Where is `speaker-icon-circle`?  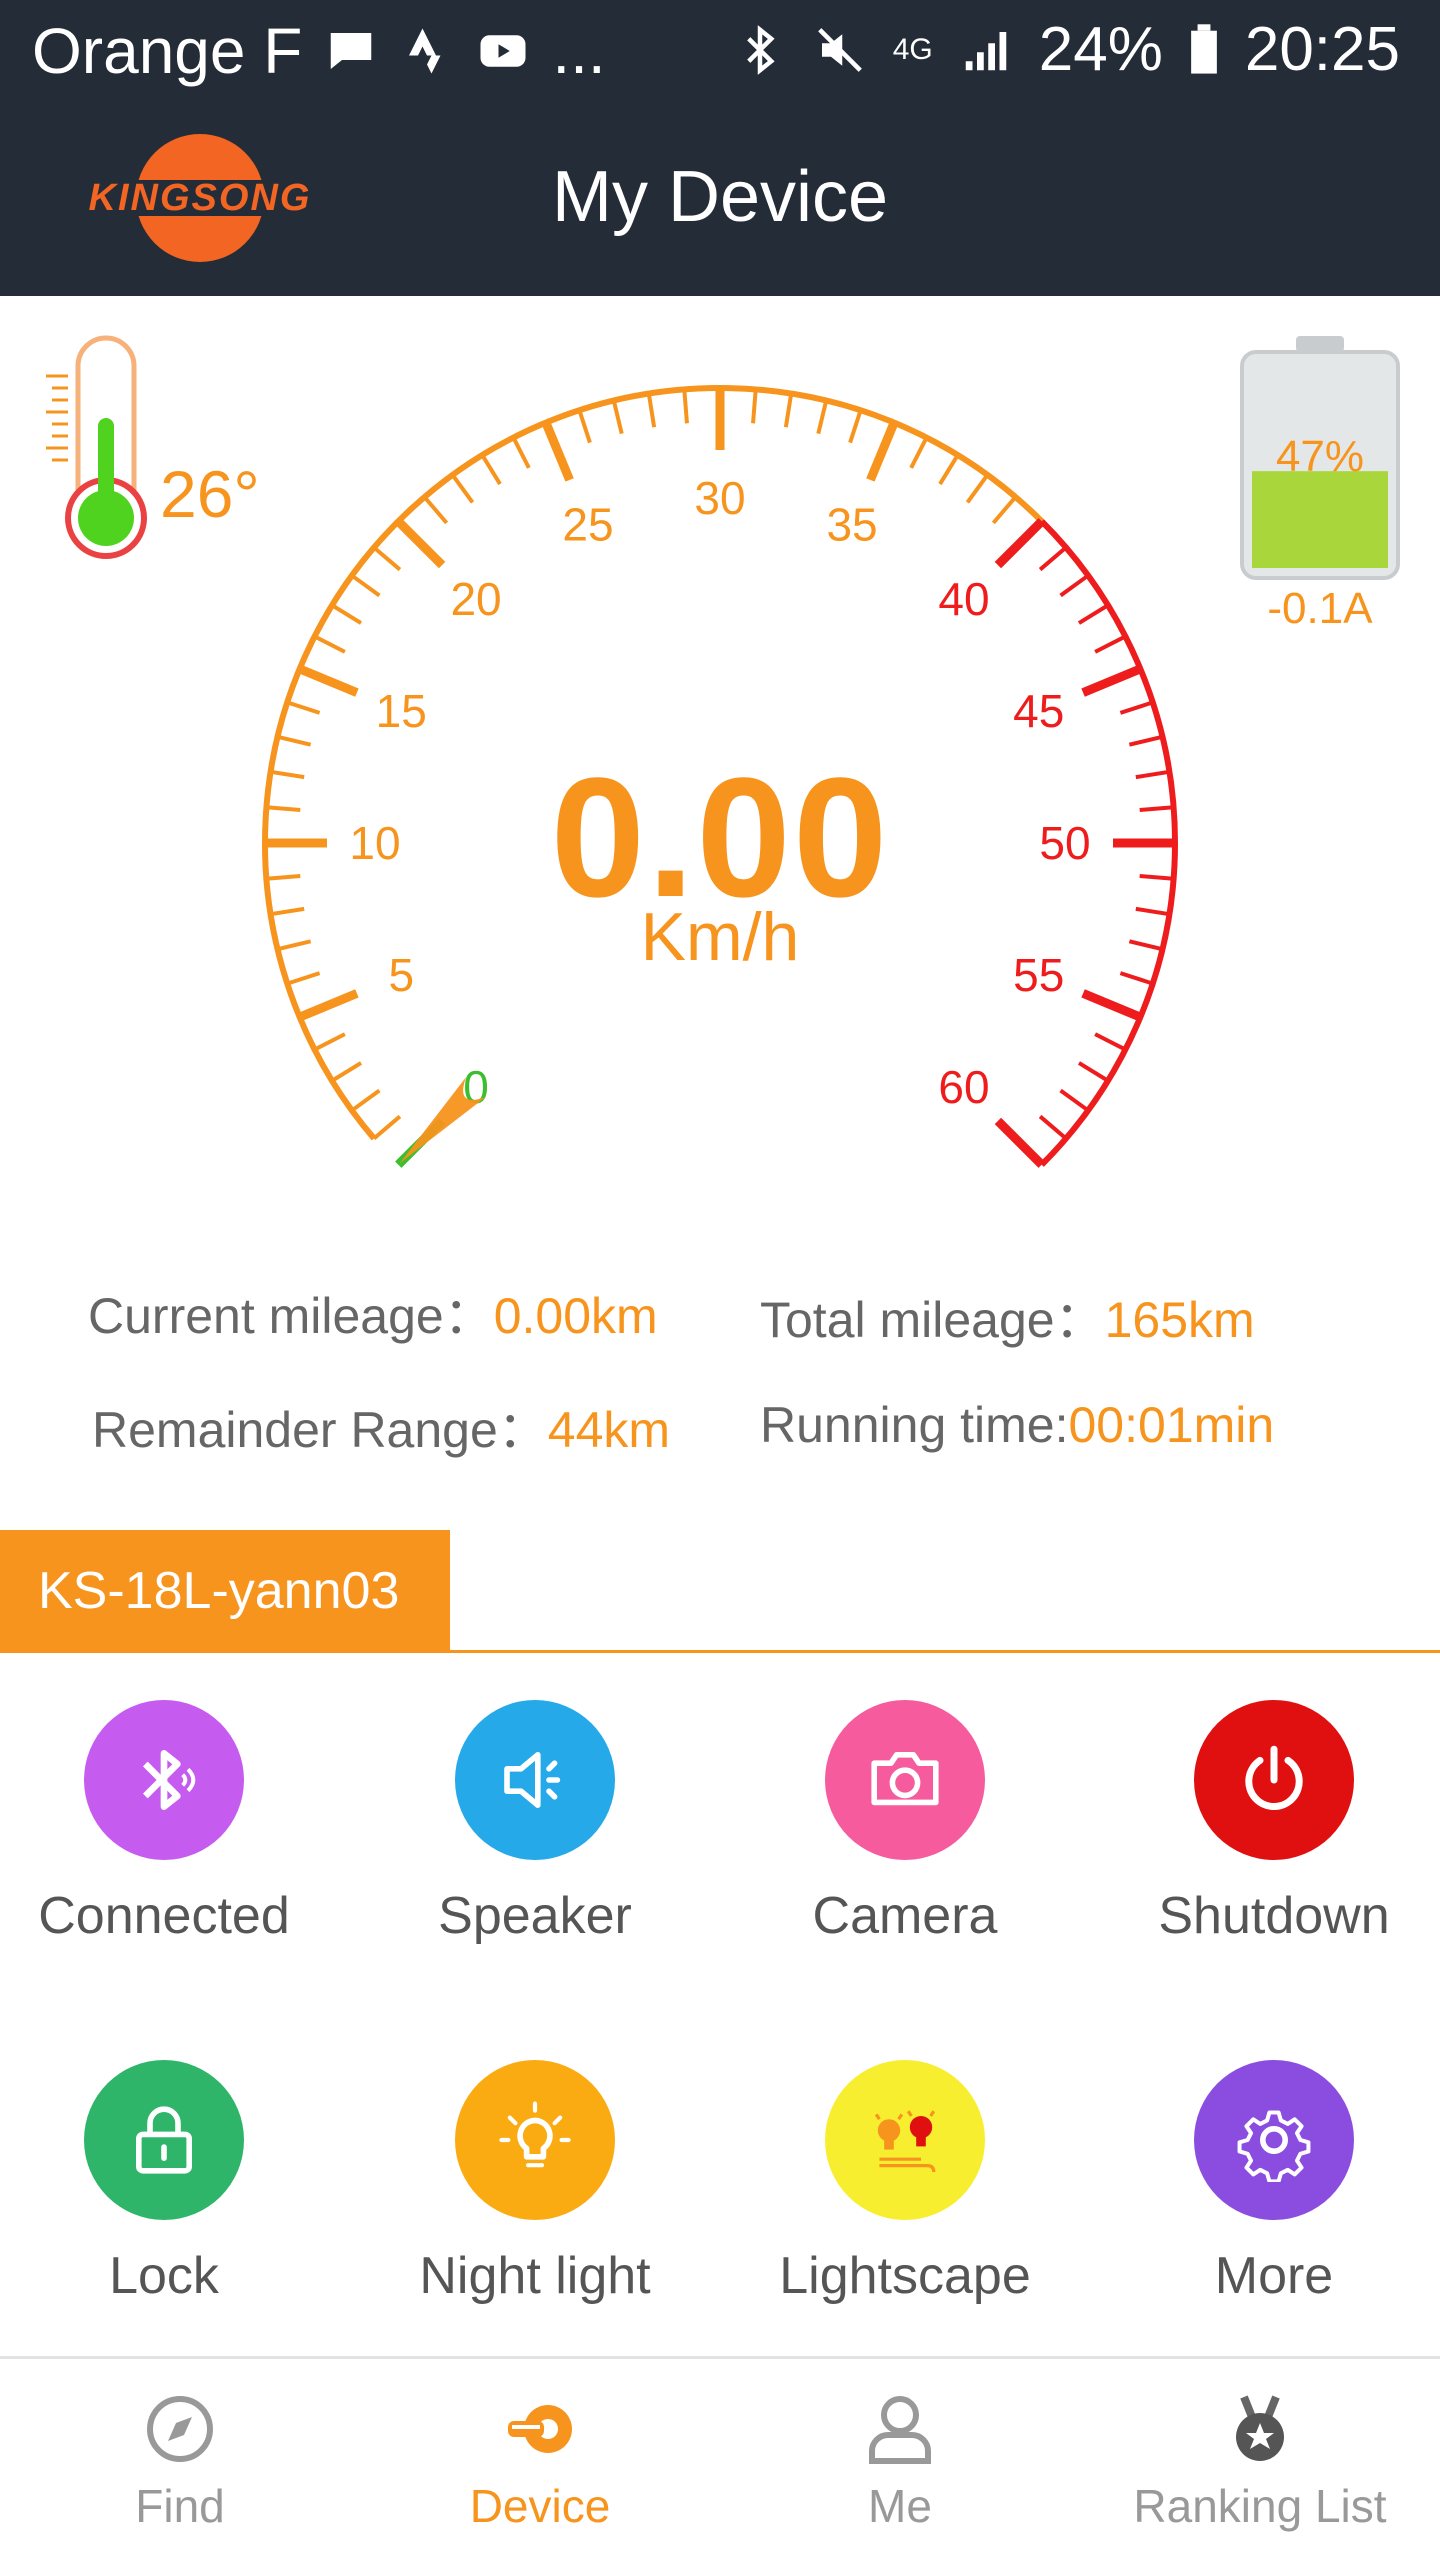
speaker-icon-circle is located at coordinates (535, 1780).